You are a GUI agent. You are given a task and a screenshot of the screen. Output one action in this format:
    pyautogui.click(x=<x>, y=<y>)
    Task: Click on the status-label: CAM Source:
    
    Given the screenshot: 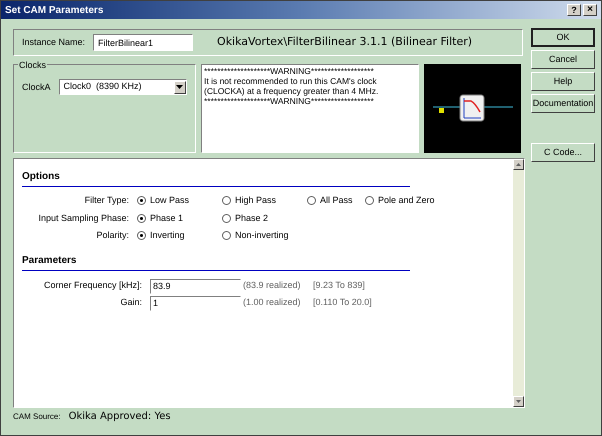 What is the action you would take?
    pyautogui.click(x=37, y=416)
    